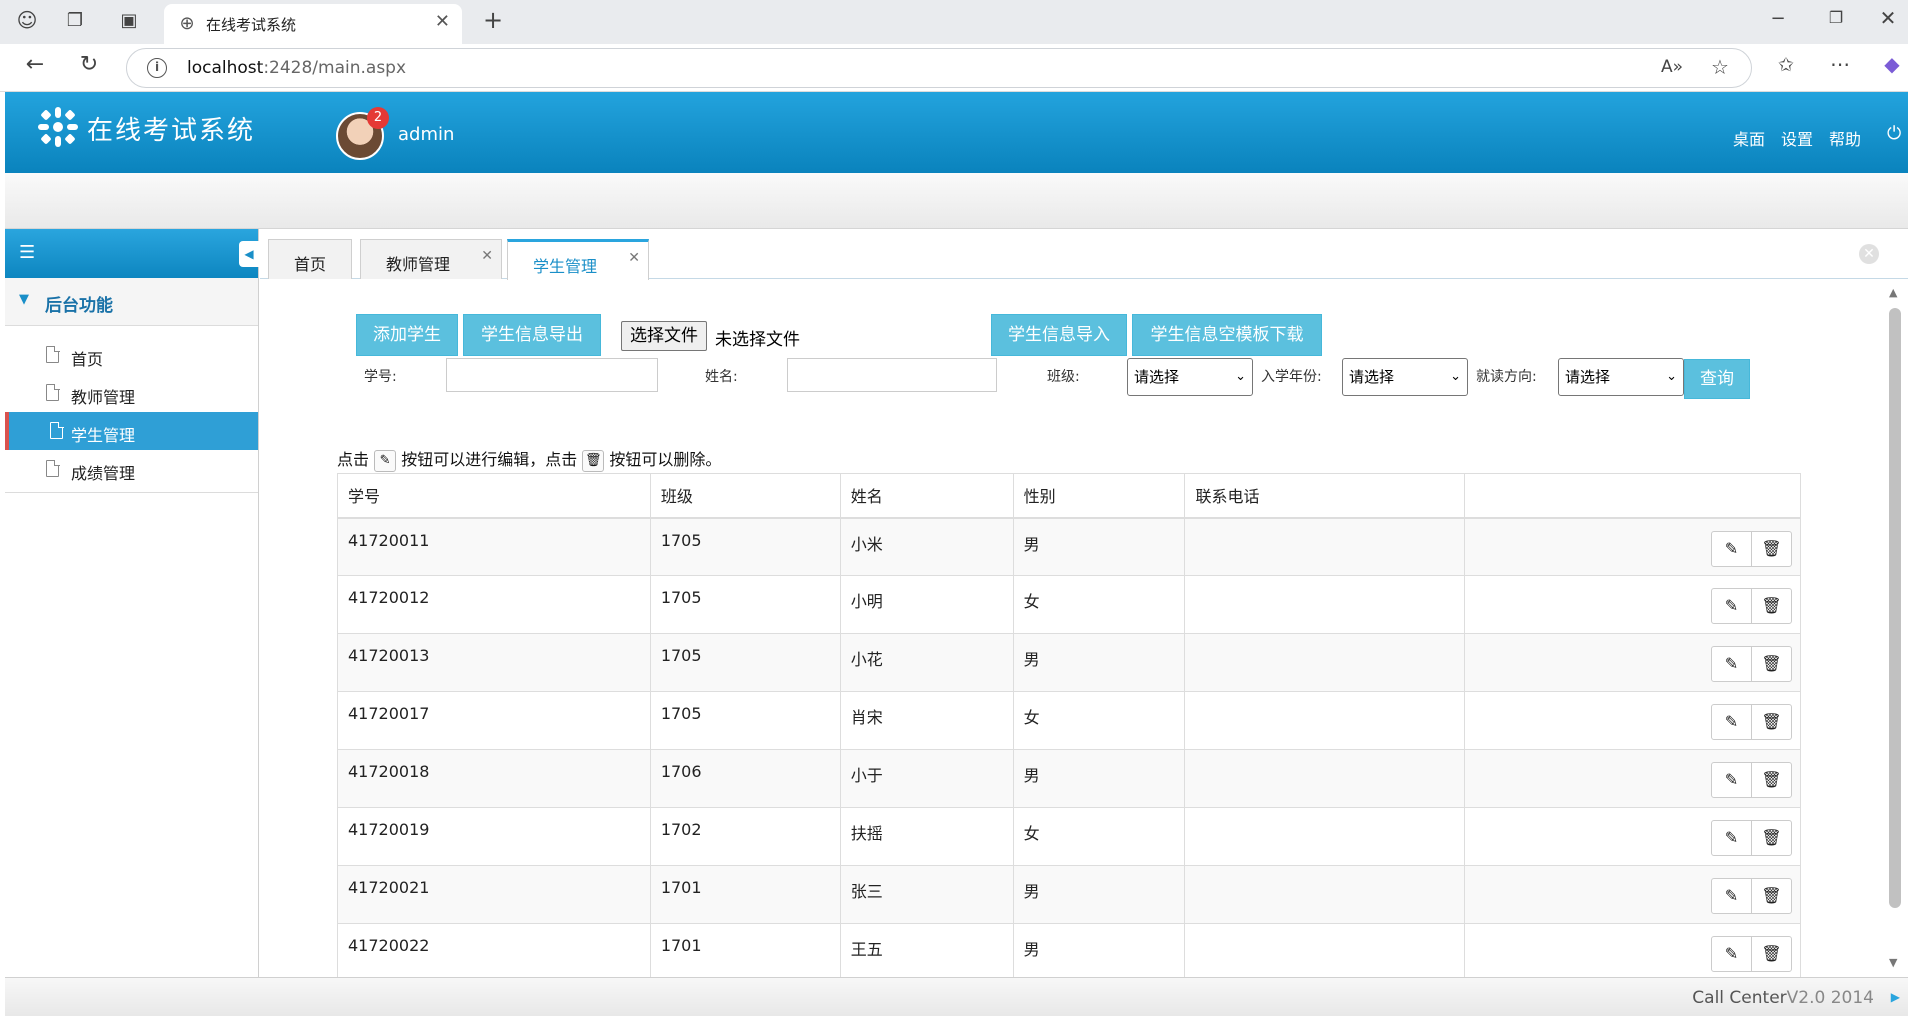 The width and height of the screenshot is (1908, 1016). Describe the element at coordinates (131, 302) in the screenshot. I see `sidebar-section-header: ▼ 后台功能` at that location.